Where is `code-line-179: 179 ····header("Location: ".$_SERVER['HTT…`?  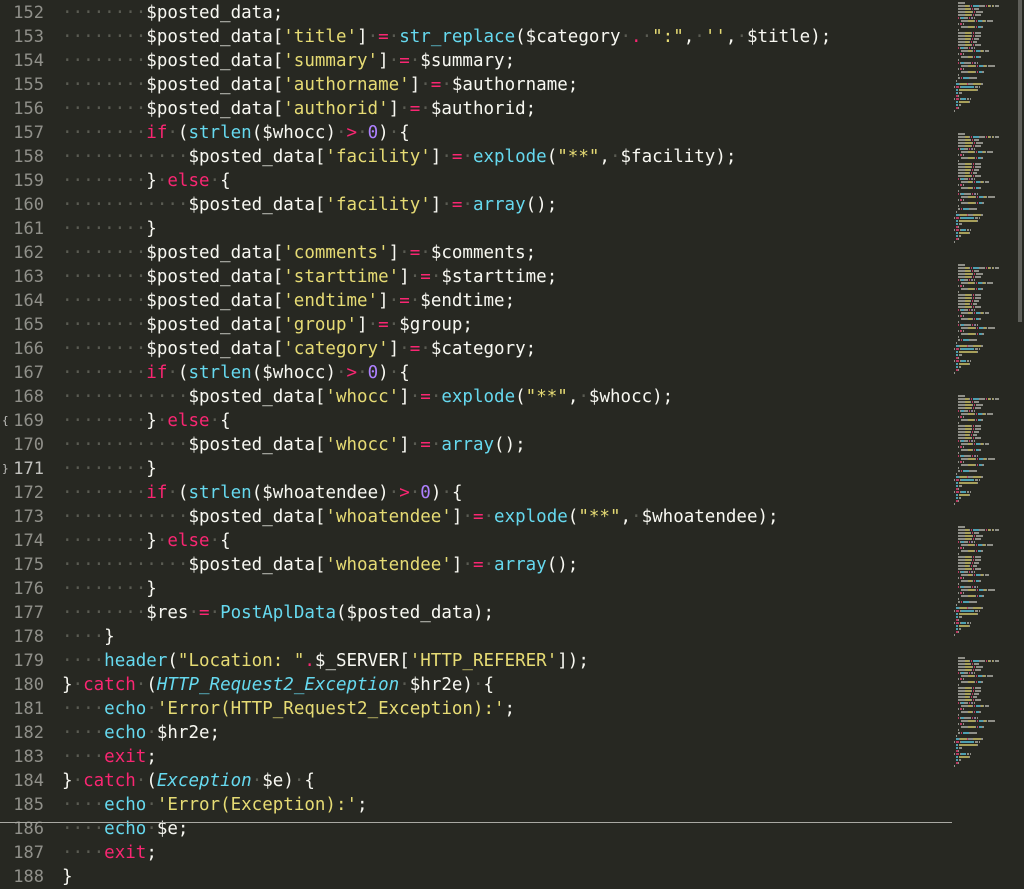 code-line-179: 179 ····header("Location: ".$_SERVER['HTT… is located at coordinates (476, 661).